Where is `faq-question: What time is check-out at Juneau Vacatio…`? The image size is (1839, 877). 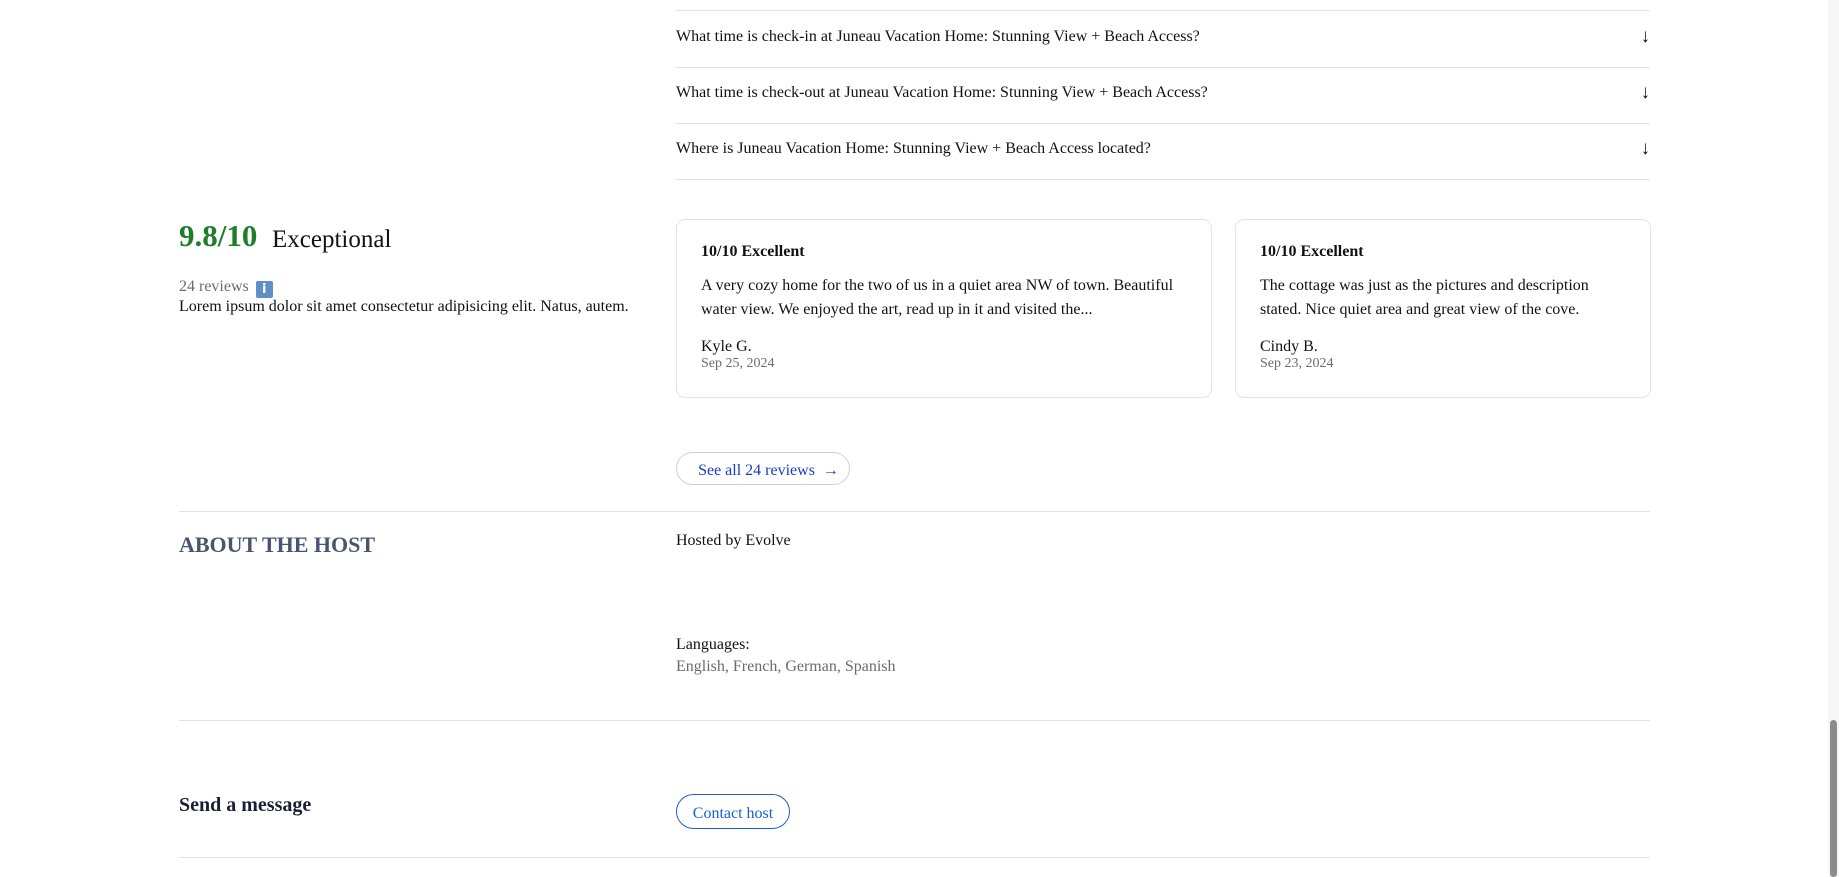
faq-question: What time is check-out at Juneau Vacatio… is located at coordinates (942, 93).